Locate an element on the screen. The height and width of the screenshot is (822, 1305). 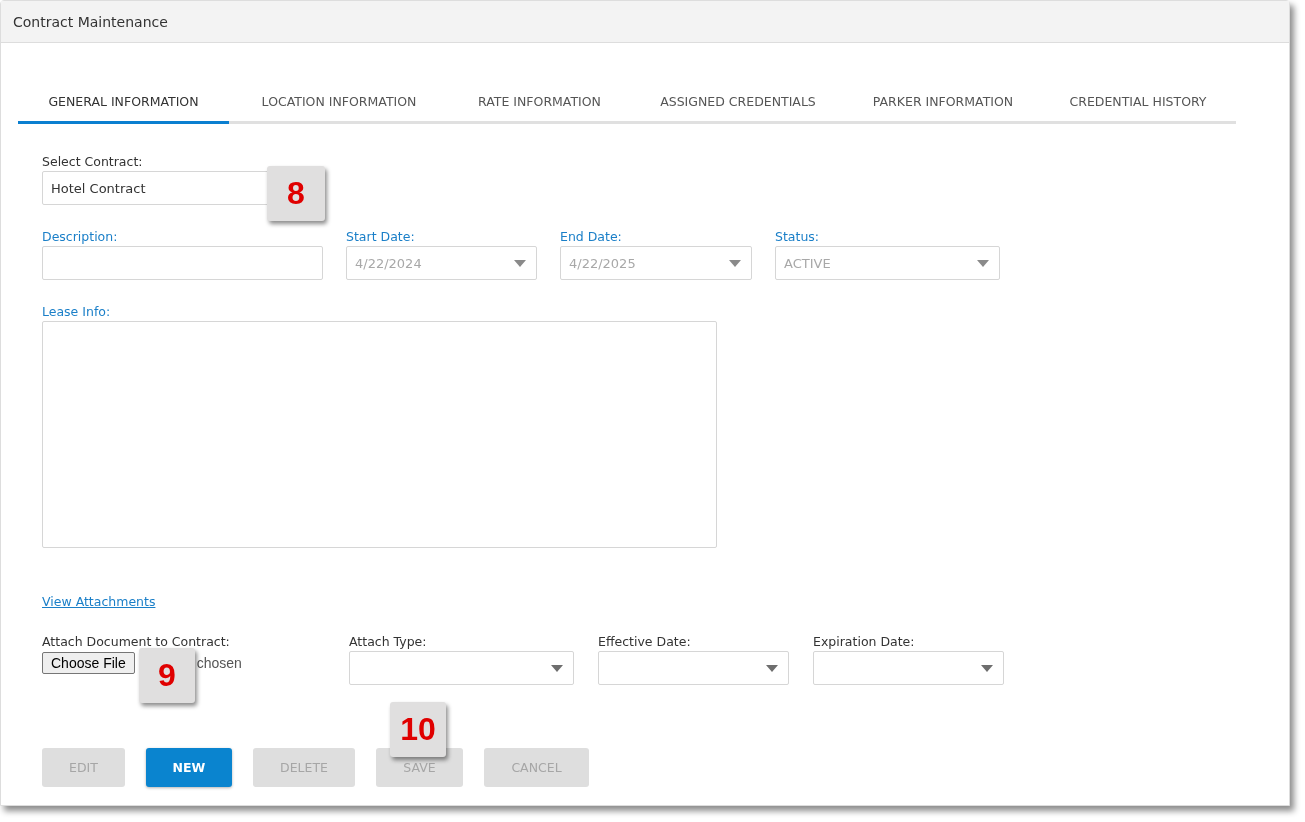
field-label: Start Date: is located at coordinates (381, 236).